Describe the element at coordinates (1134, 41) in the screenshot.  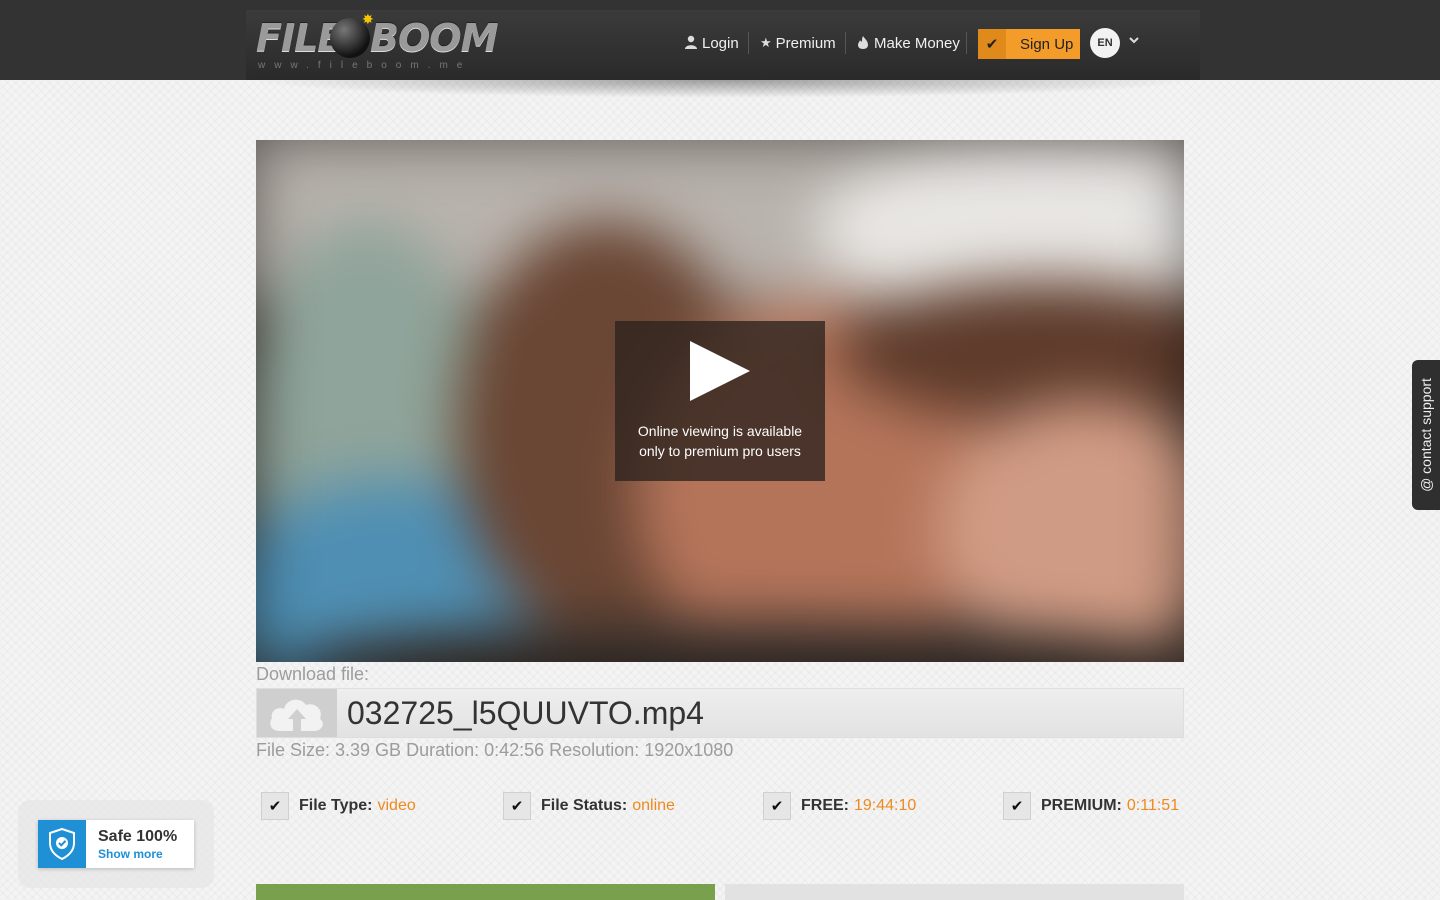
I see `chevron-down-icon` at that location.